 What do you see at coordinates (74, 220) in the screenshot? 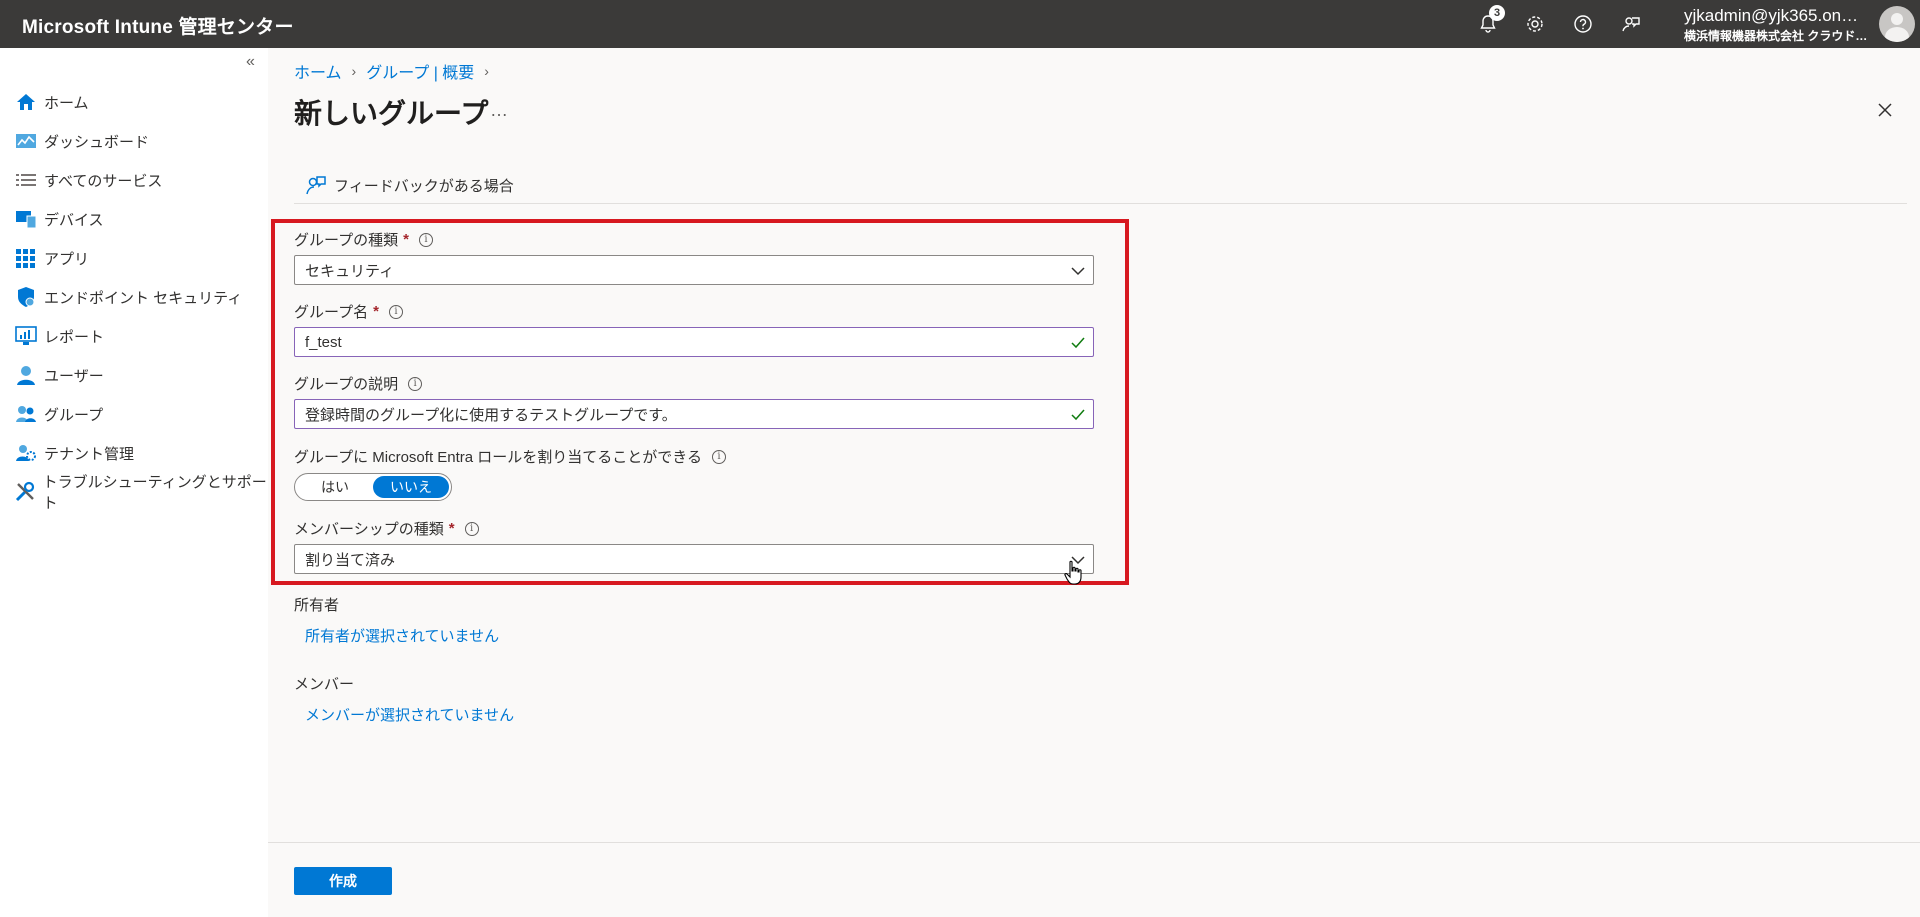
I see `sidebar-item-label: デバイス` at bounding box center [74, 220].